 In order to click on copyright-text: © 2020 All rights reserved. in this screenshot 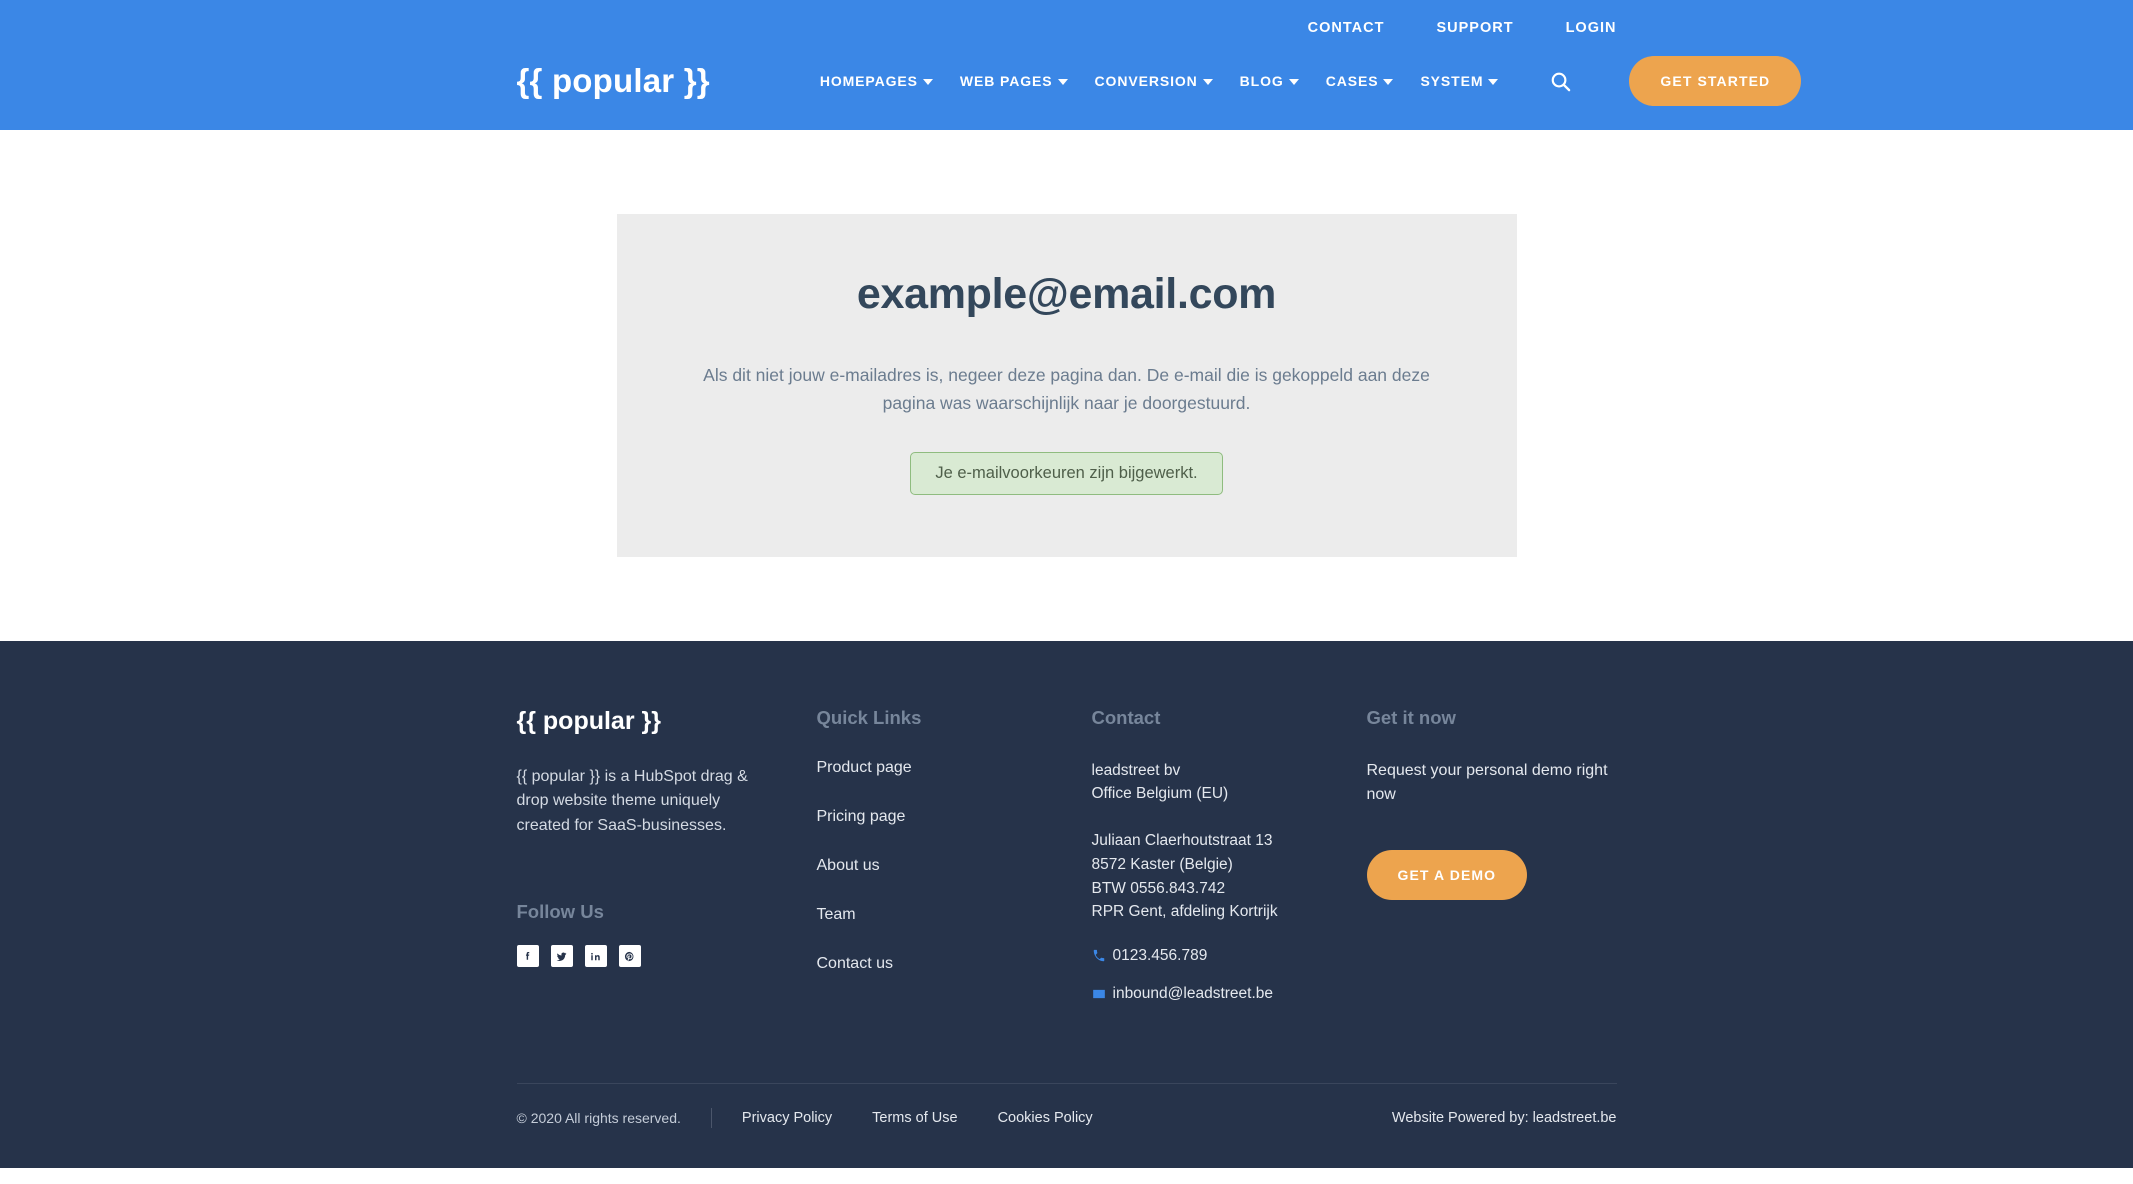, I will do `click(598, 1117)`.